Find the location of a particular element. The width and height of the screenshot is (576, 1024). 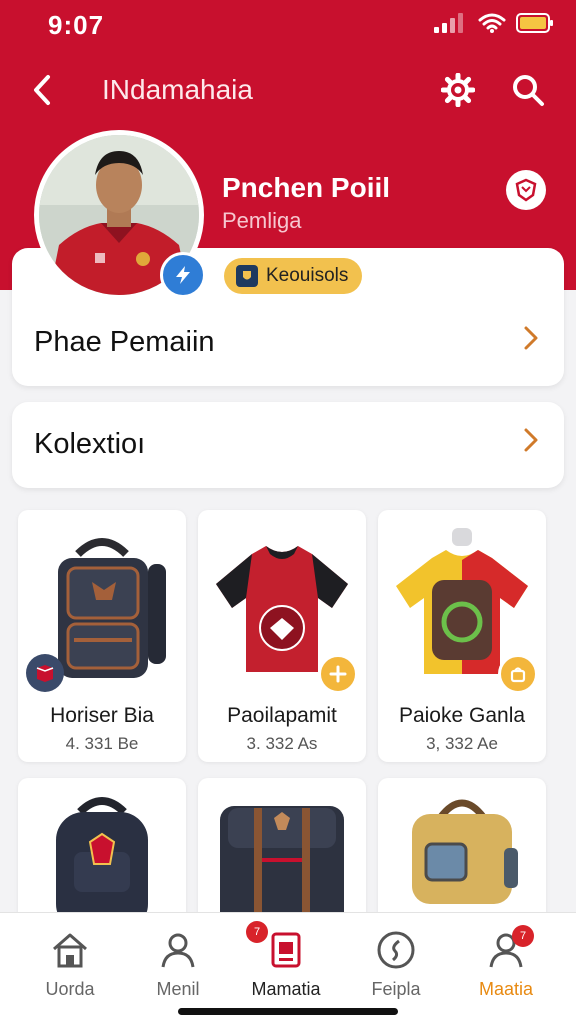

club-badge: Keouisols is located at coordinates (293, 276).